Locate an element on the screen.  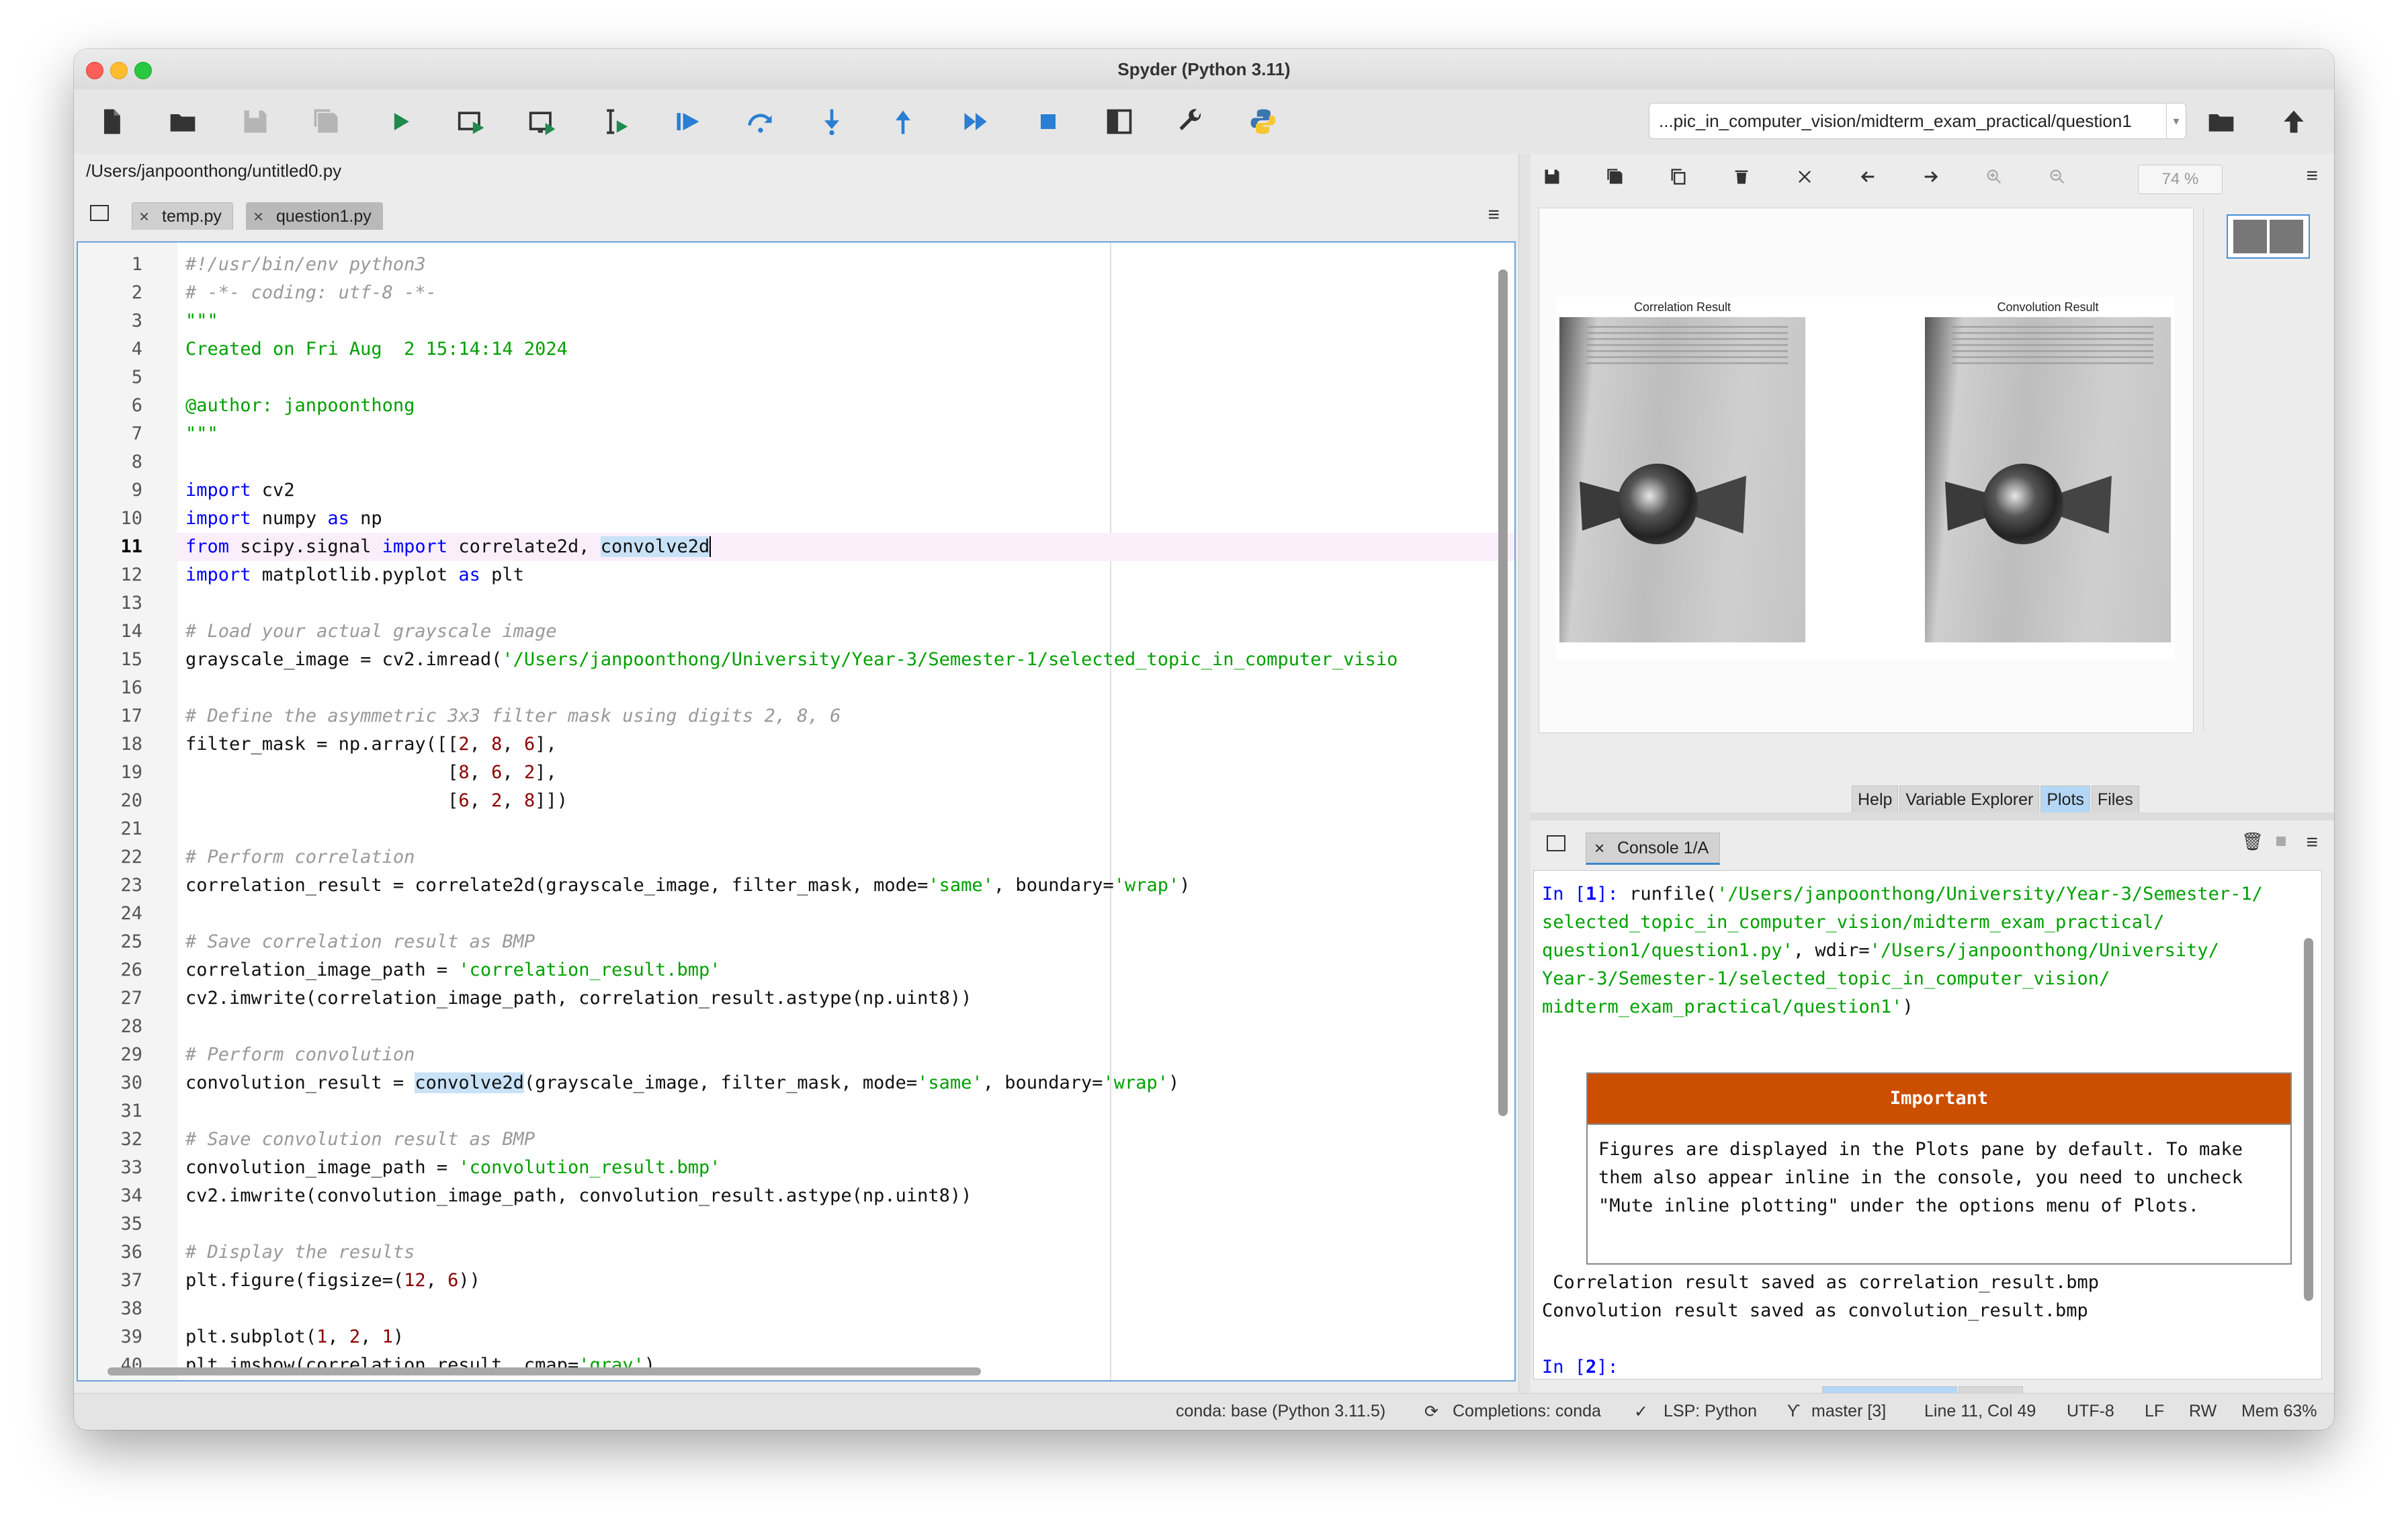
tab-console-1a: × Console 1/A is located at coordinates (1653, 849).